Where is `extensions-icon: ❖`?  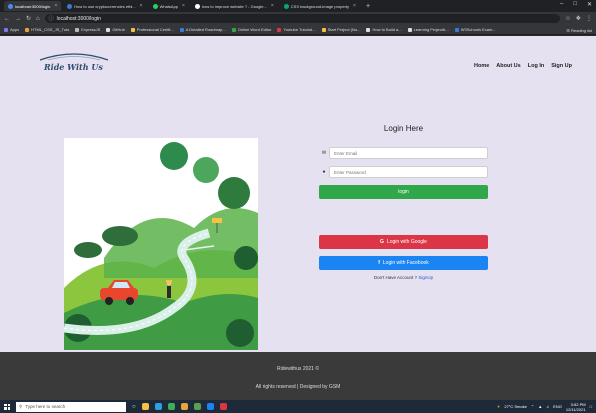
extensions-icon: ❖ is located at coordinates (578, 18).